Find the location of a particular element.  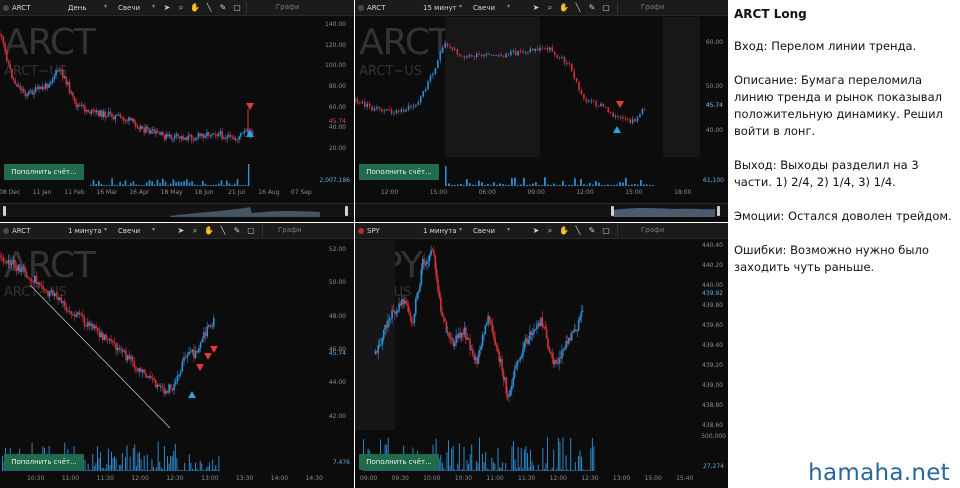

price-axis: 52.00 50.00 48.00 46.00 44.00 42.00 45.74 is located at coordinates (335, 335).